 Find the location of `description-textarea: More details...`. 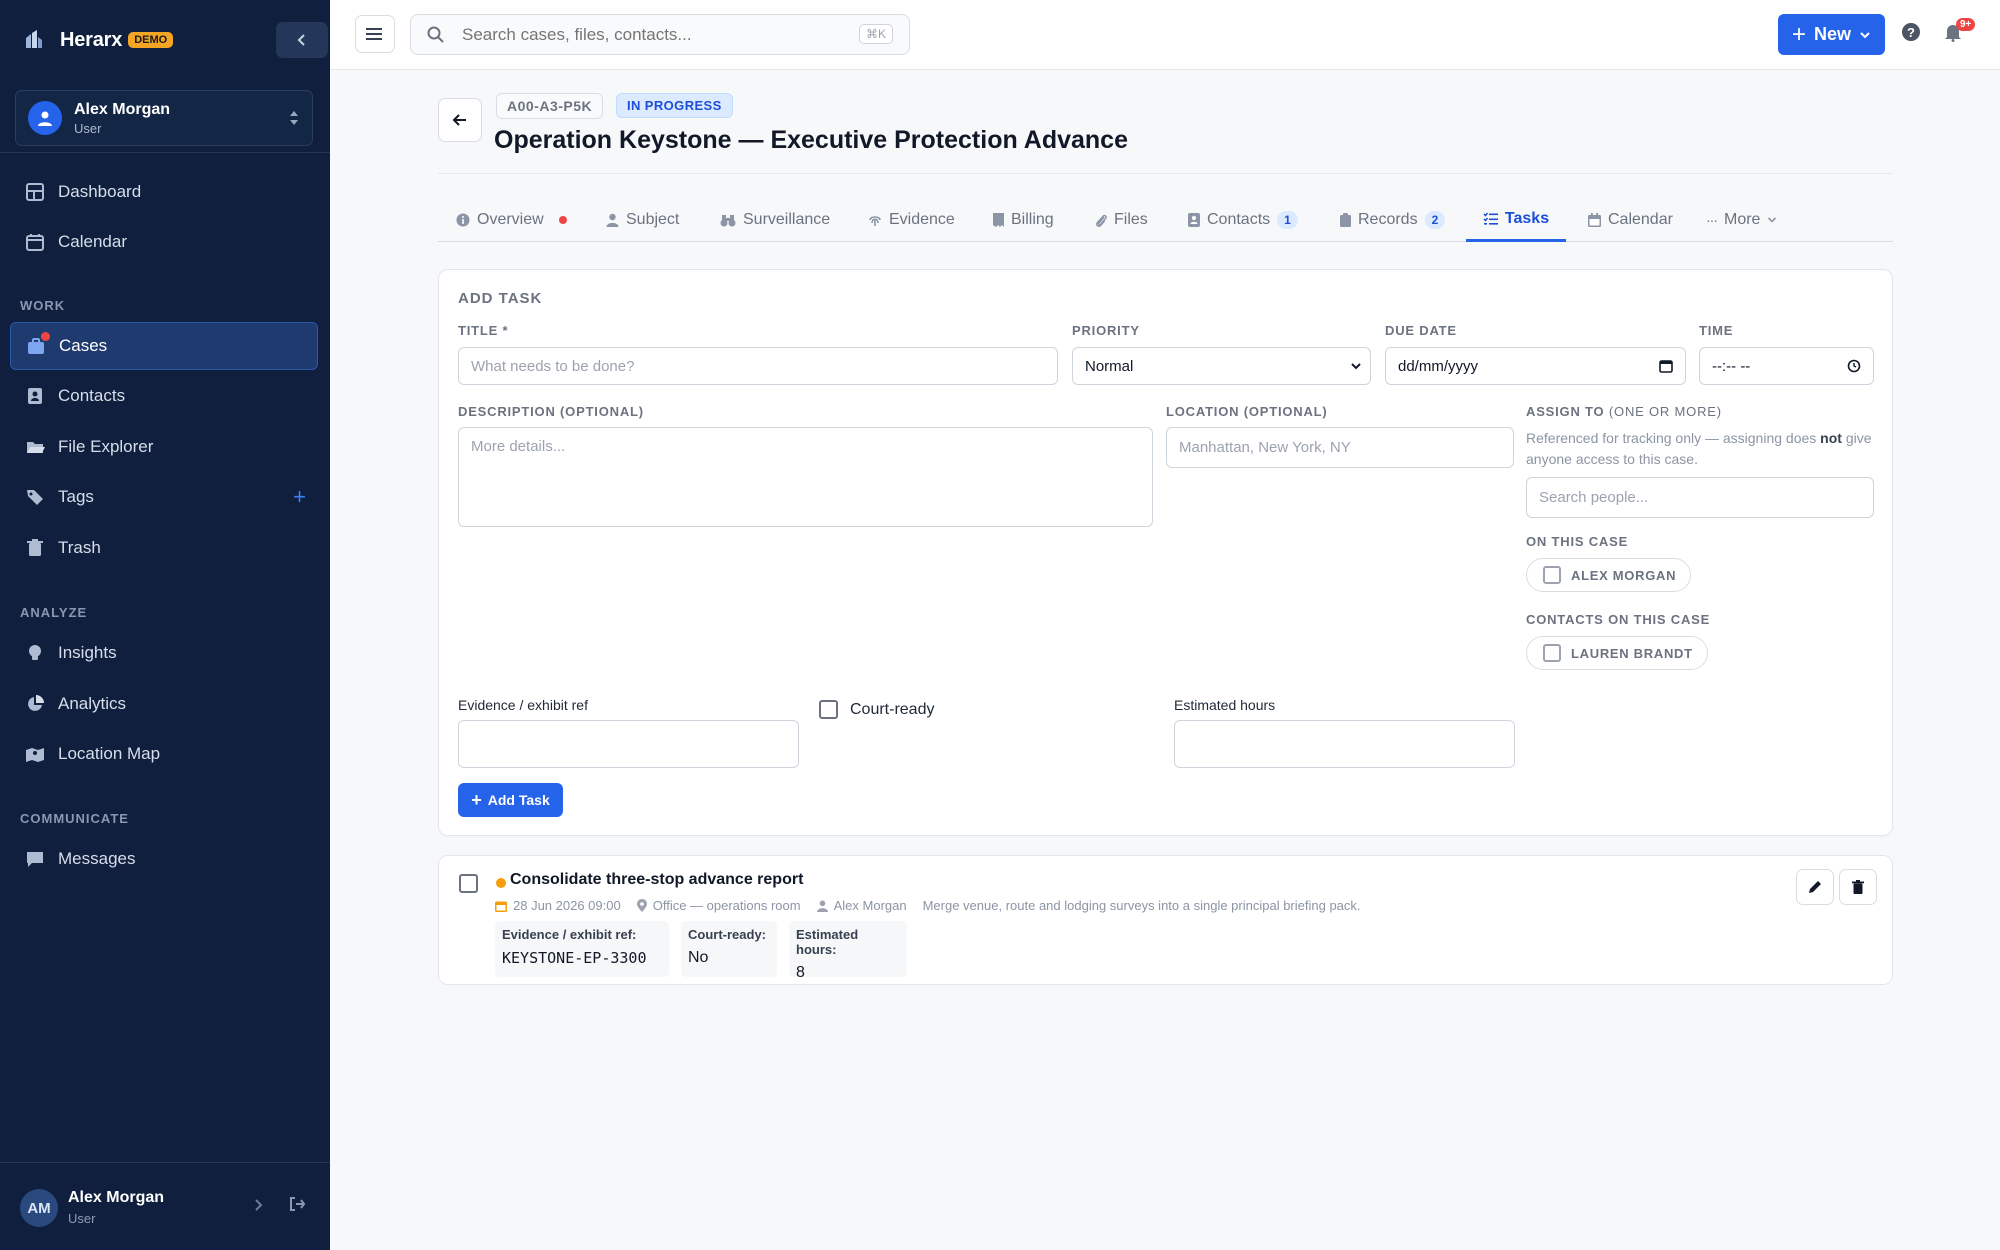

description-textarea: More details... is located at coordinates (805, 477).